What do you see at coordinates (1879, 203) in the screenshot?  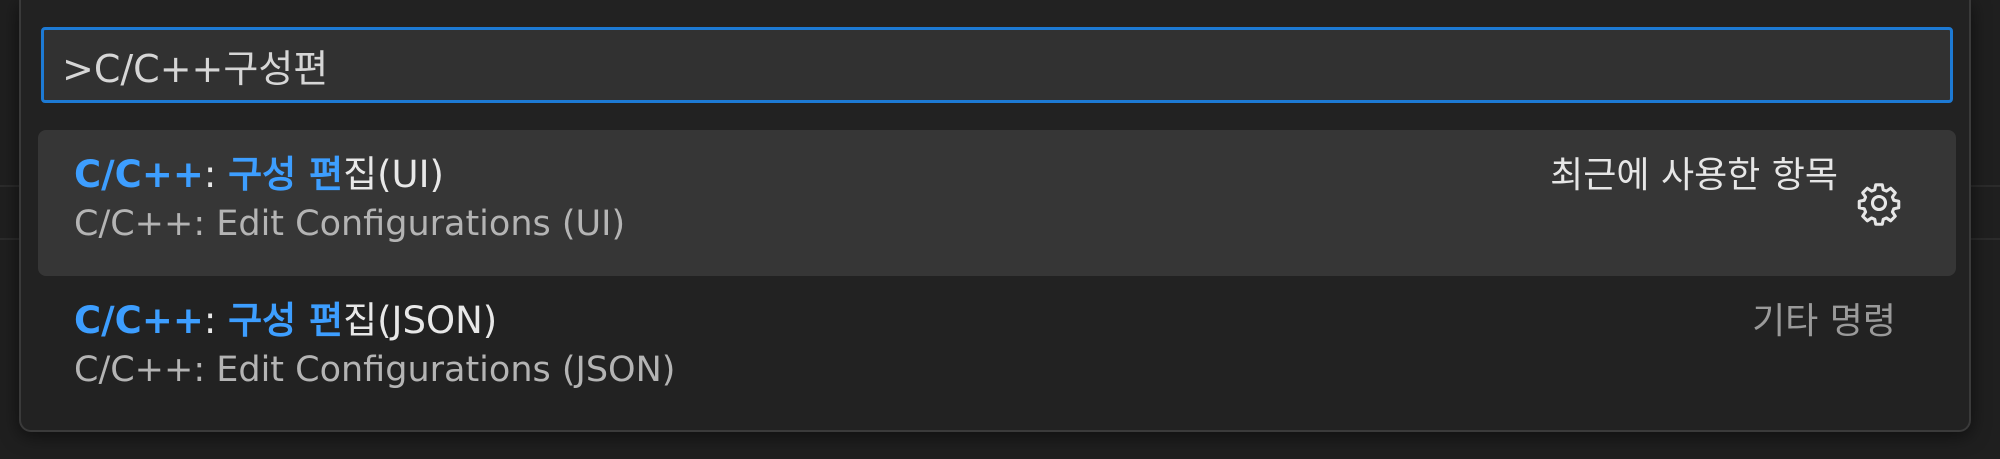 I see `gear-icon` at bounding box center [1879, 203].